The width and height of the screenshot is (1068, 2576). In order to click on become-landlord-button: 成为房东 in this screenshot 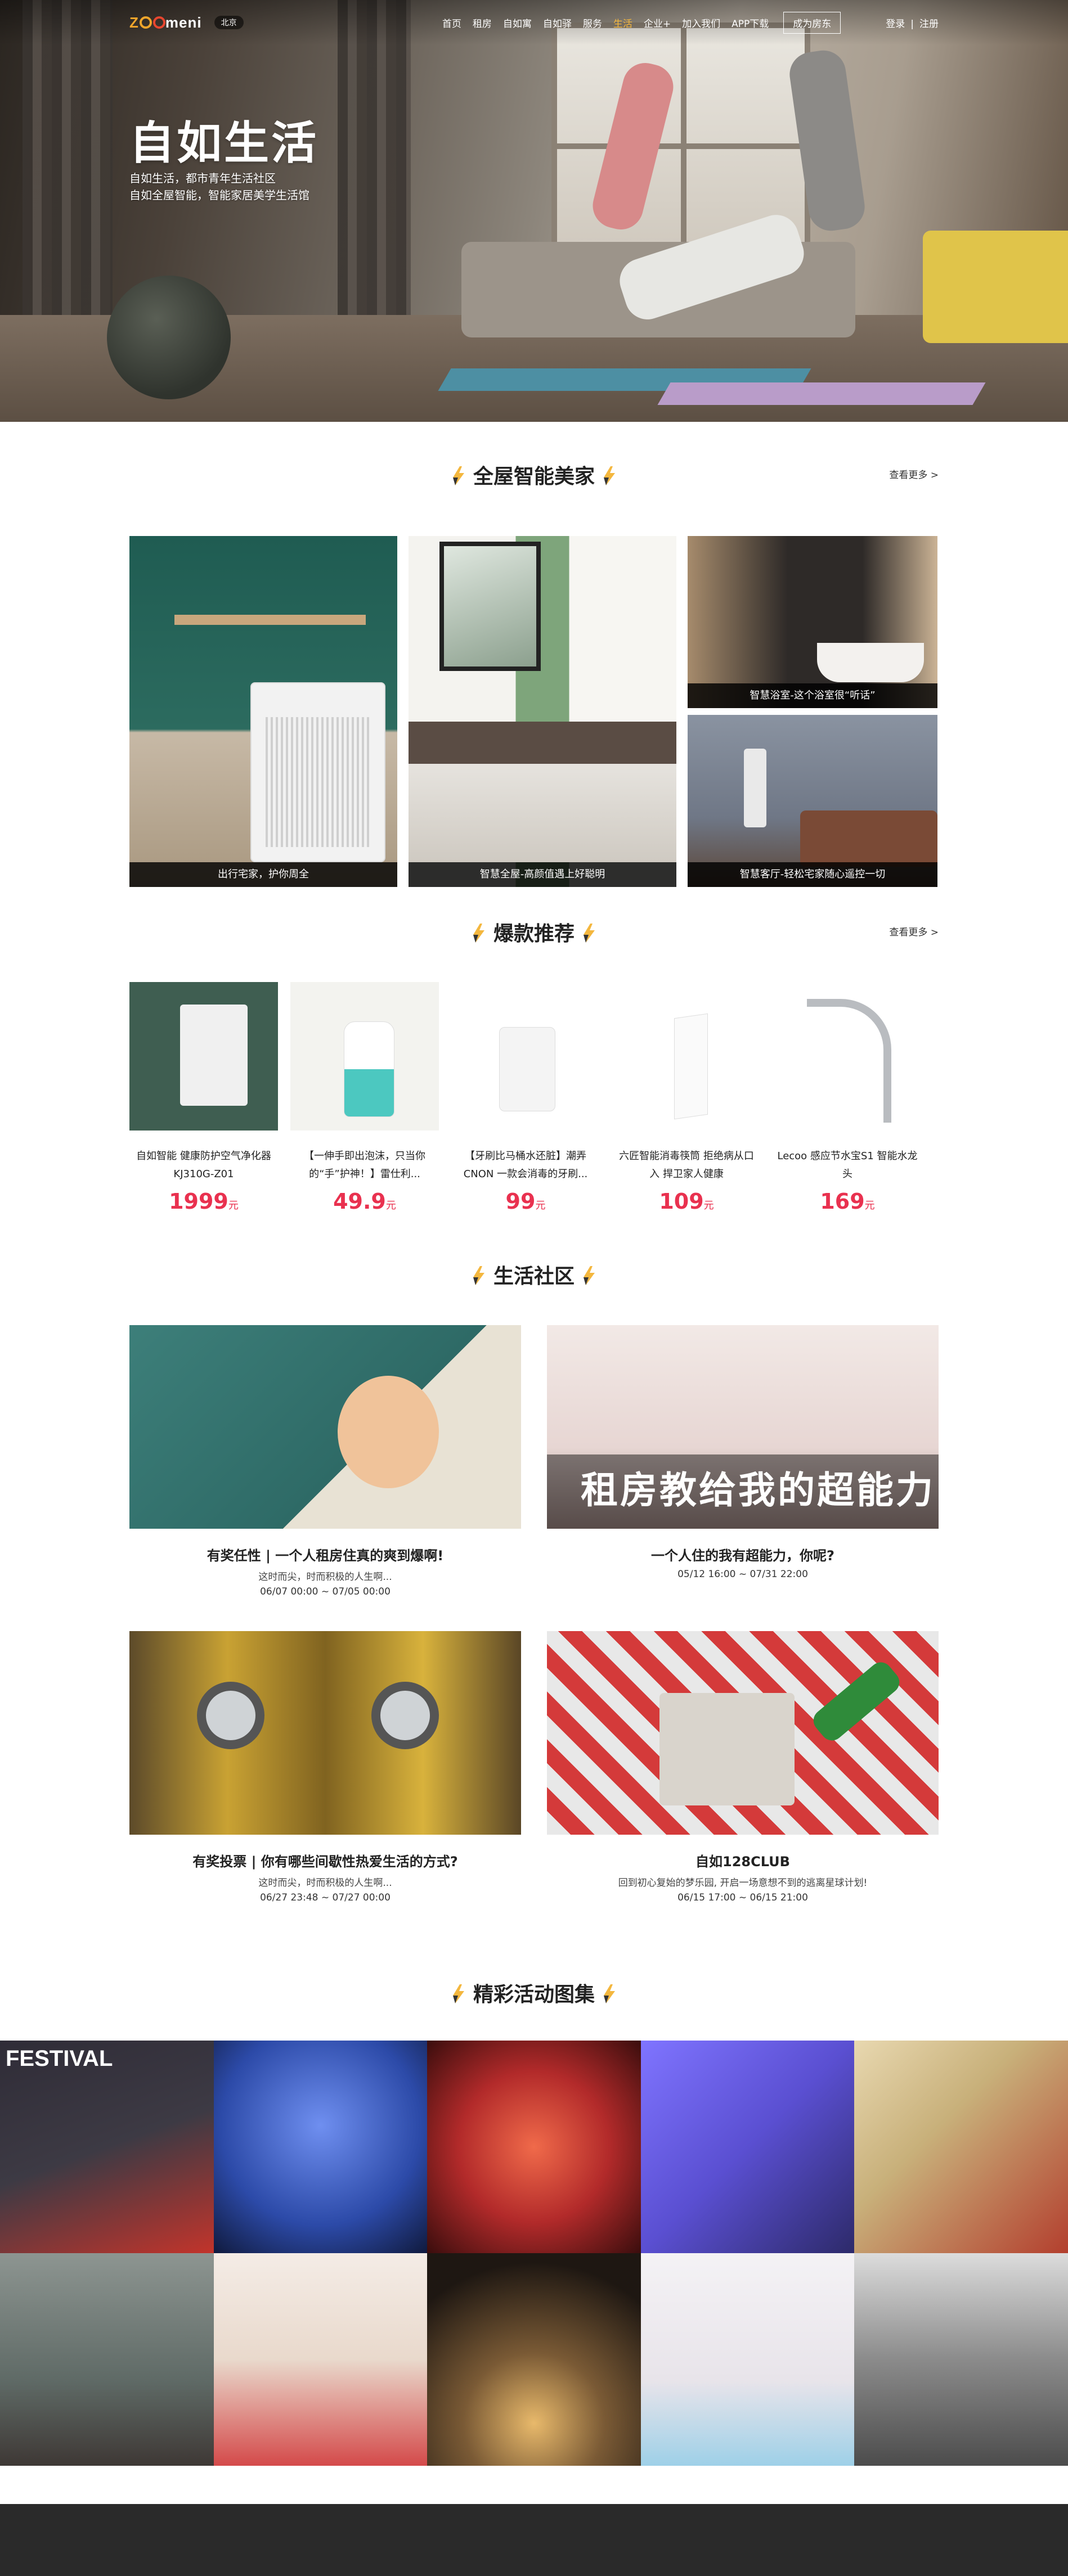, I will do `click(812, 23)`.